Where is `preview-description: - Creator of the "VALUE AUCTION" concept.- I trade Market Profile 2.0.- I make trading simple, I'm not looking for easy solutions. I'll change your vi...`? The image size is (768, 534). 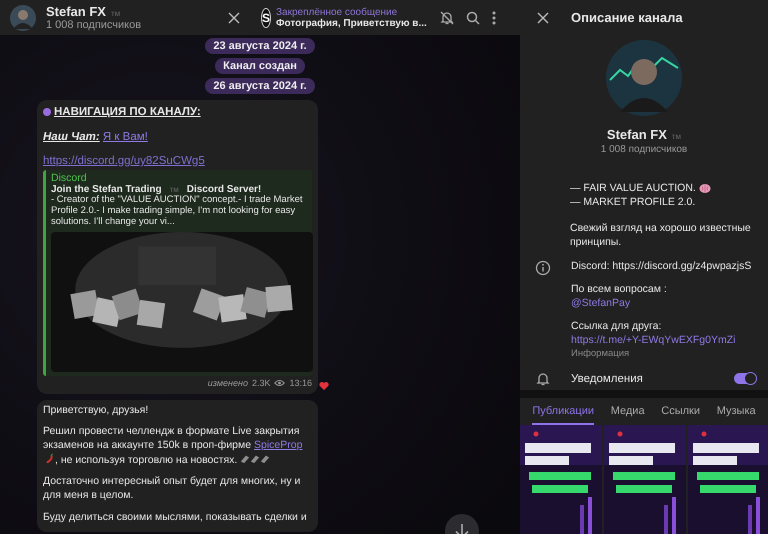 preview-description: - Creator of the "VALUE AUCTION" concept.- I trade Market Profile 2.0.- I make trading simple, I'm not looking for easy solutions. I'll change your vi... is located at coordinates (177, 211).